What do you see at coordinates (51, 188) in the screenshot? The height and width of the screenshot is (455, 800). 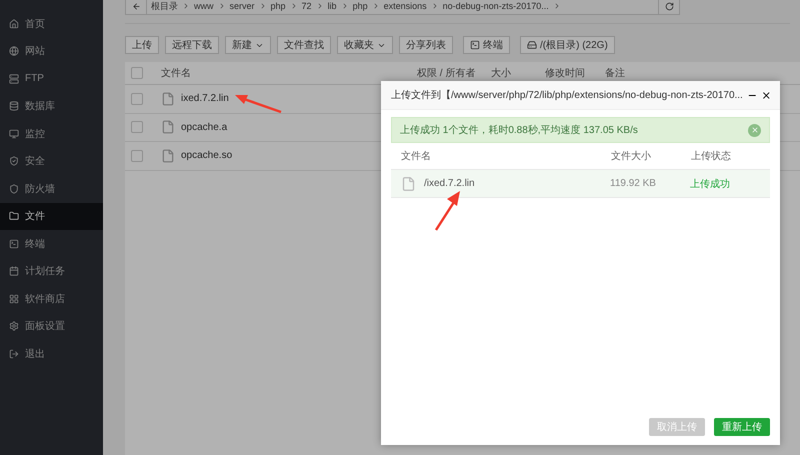 I see `sidebar-item: 防火墙` at bounding box center [51, 188].